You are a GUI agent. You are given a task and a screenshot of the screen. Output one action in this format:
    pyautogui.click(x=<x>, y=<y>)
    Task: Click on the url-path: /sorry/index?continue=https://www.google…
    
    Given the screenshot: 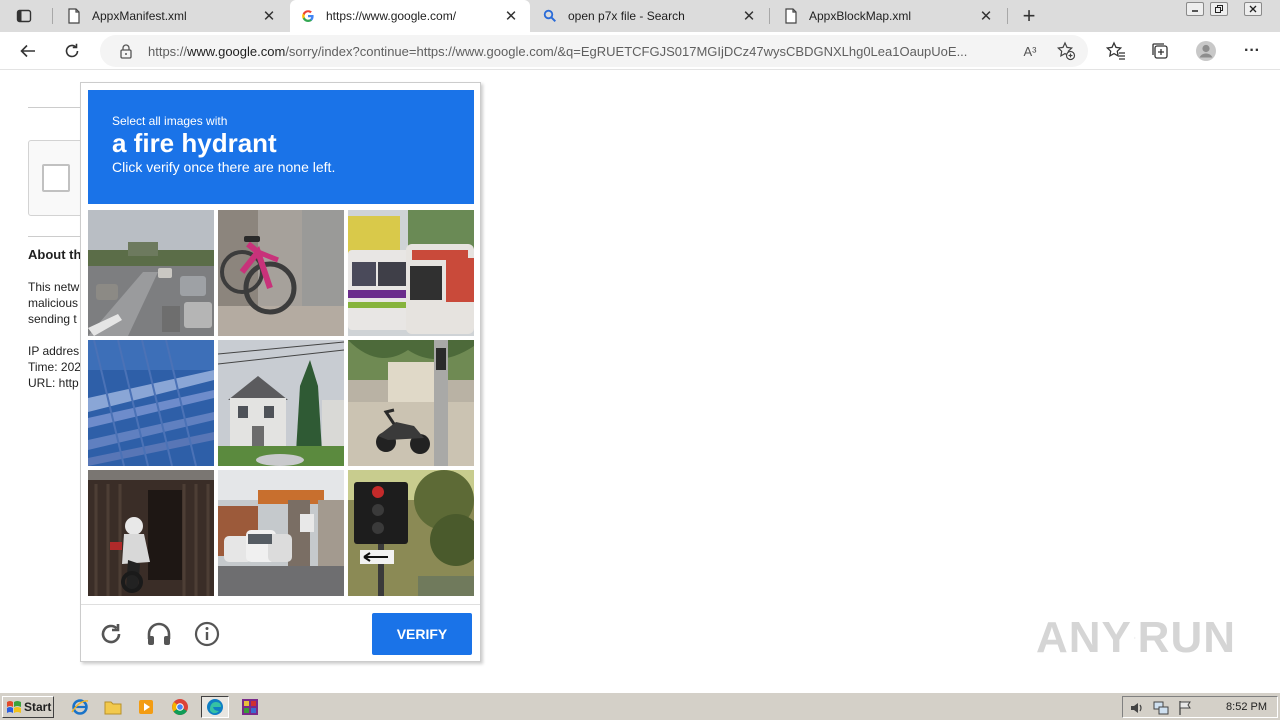 What is the action you would take?
    pyautogui.click(x=626, y=51)
    